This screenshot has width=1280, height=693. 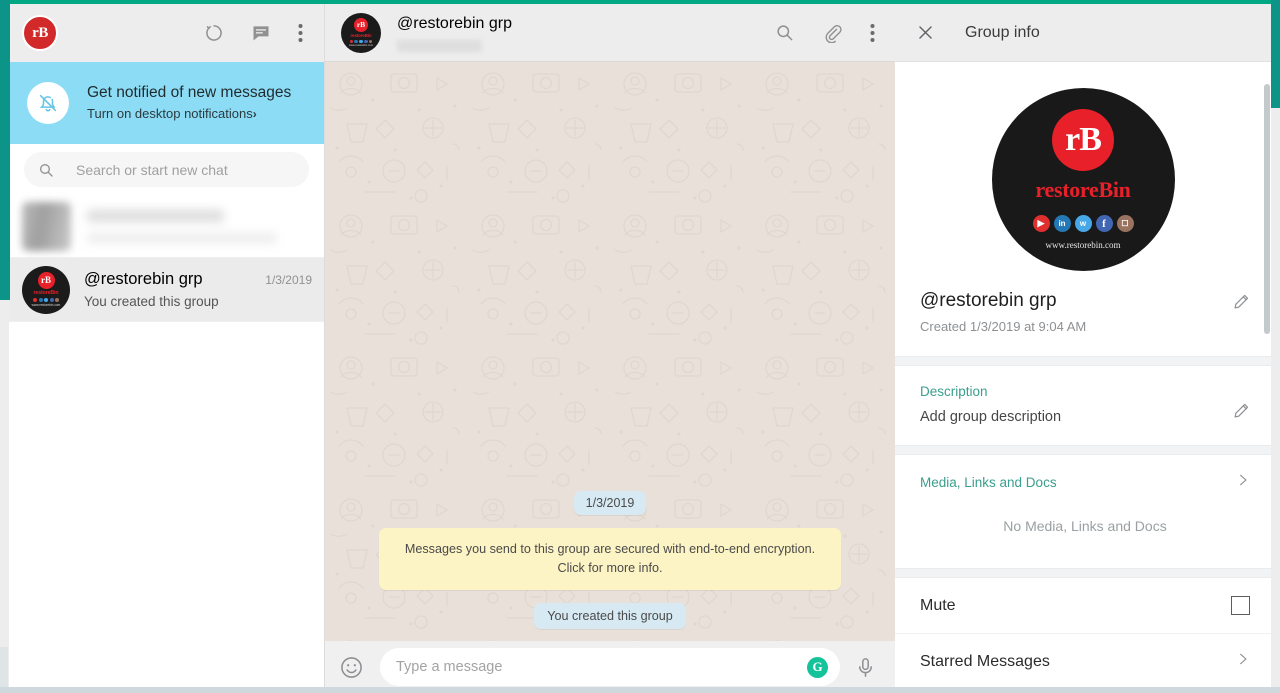 What do you see at coordinates (151, 301) in the screenshot?
I see `list-item-snippet: You created this group` at bounding box center [151, 301].